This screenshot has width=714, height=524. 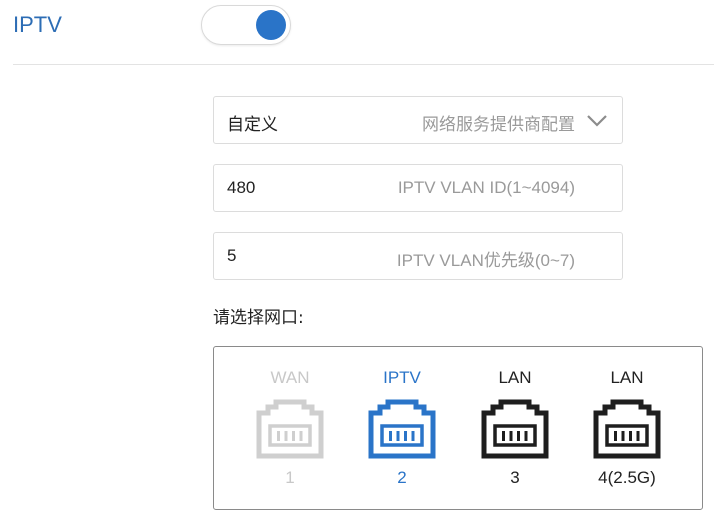 I want to click on vlan-priority-input: 5 IPTV VLAN优先级(0~7), so click(x=418, y=256).